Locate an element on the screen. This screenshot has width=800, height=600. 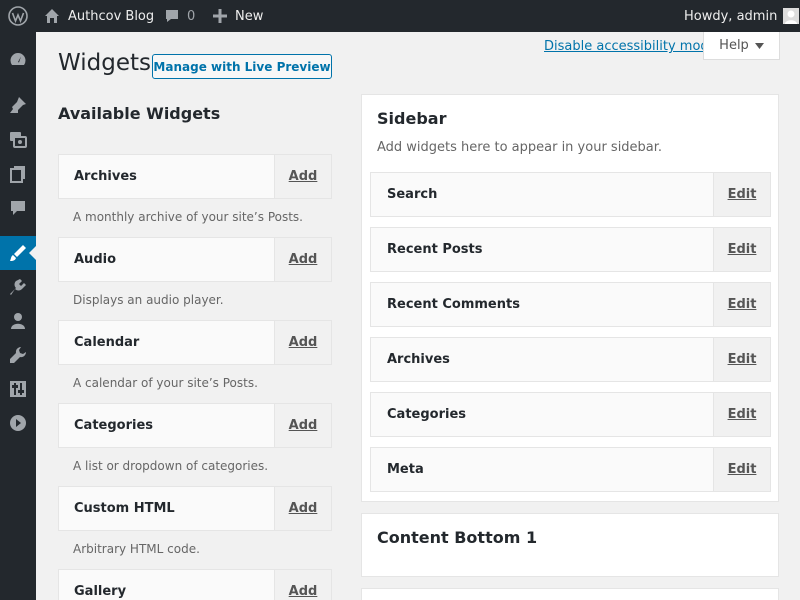
widget-name: Custom HTML is located at coordinates (124, 508).